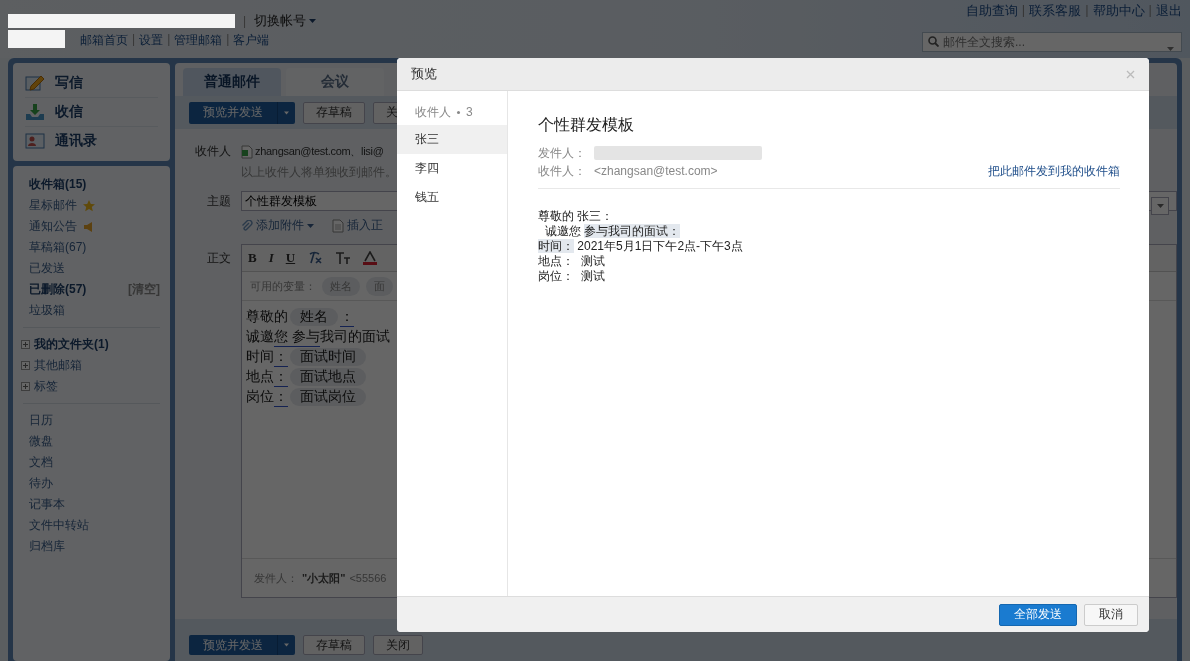  Describe the element at coordinates (452, 197) in the screenshot. I see `recipient-item: 钱五` at that location.